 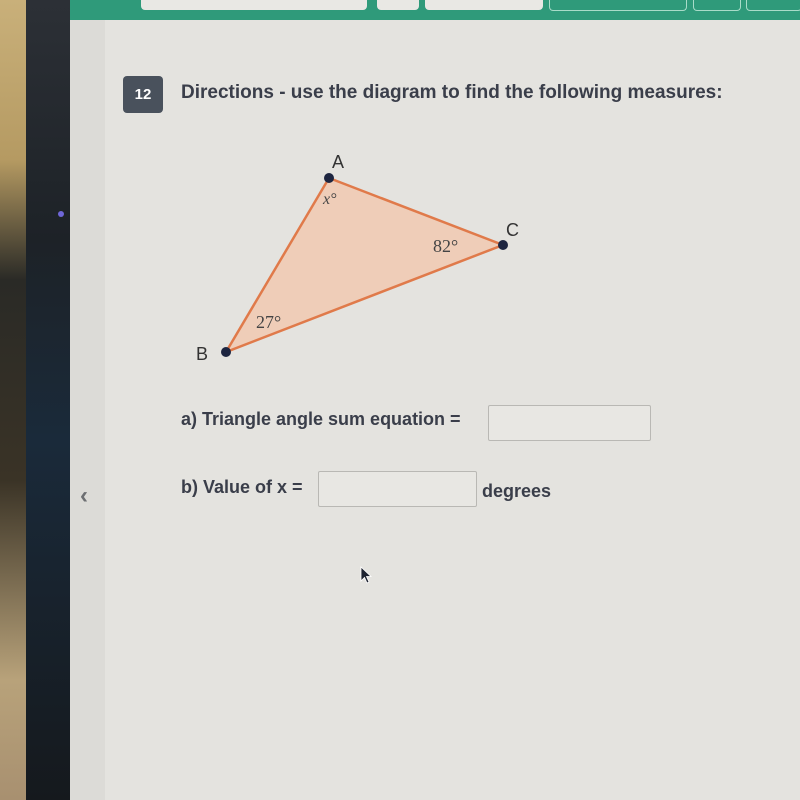 What do you see at coordinates (329, 178) in the screenshot?
I see `vertex-a-point` at bounding box center [329, 178].